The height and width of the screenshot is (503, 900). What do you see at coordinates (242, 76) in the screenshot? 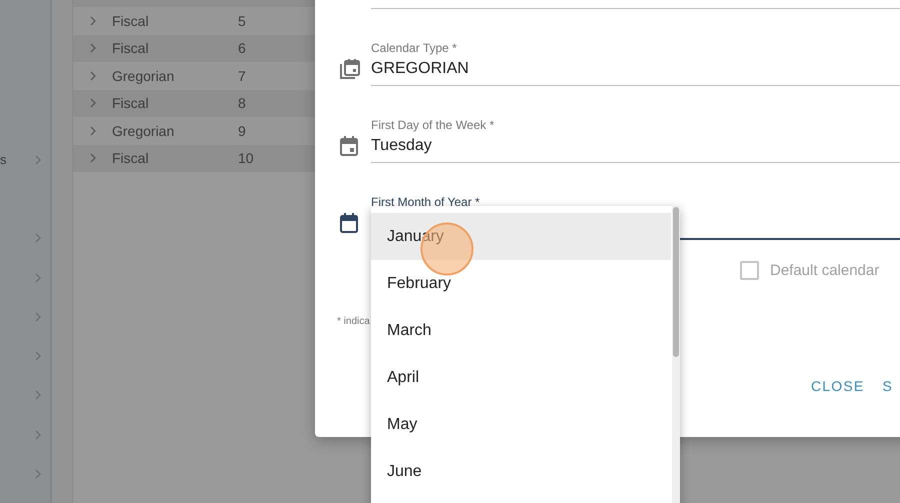
I see `table-cell: 7` at bounding box center [242, 76].